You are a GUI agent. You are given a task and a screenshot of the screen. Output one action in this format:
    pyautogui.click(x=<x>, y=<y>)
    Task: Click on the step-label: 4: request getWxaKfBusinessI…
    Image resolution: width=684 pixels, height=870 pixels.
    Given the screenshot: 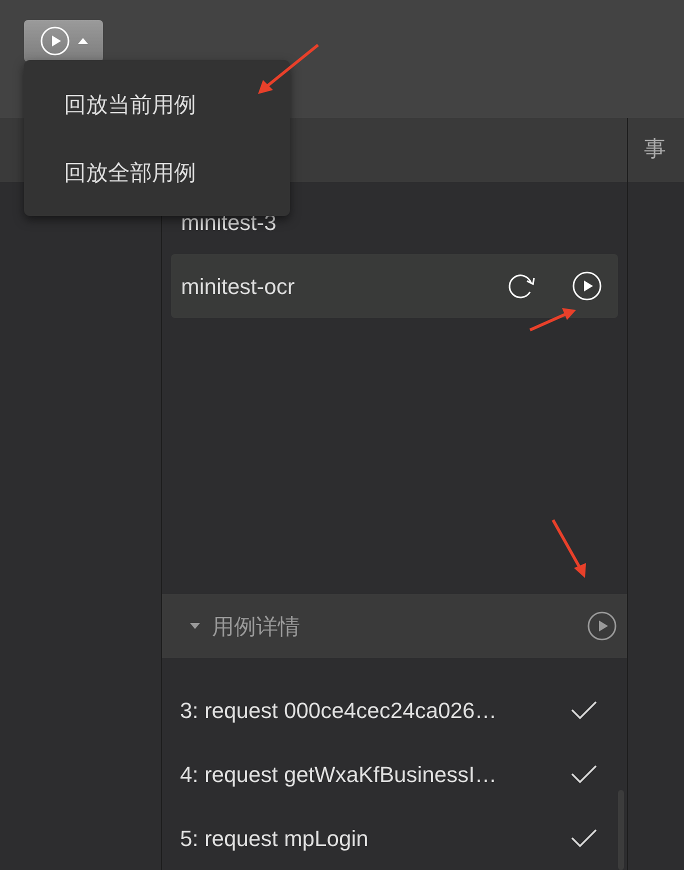 What is the action you would take?
    pyautogui.click(x=339, y=774)
    